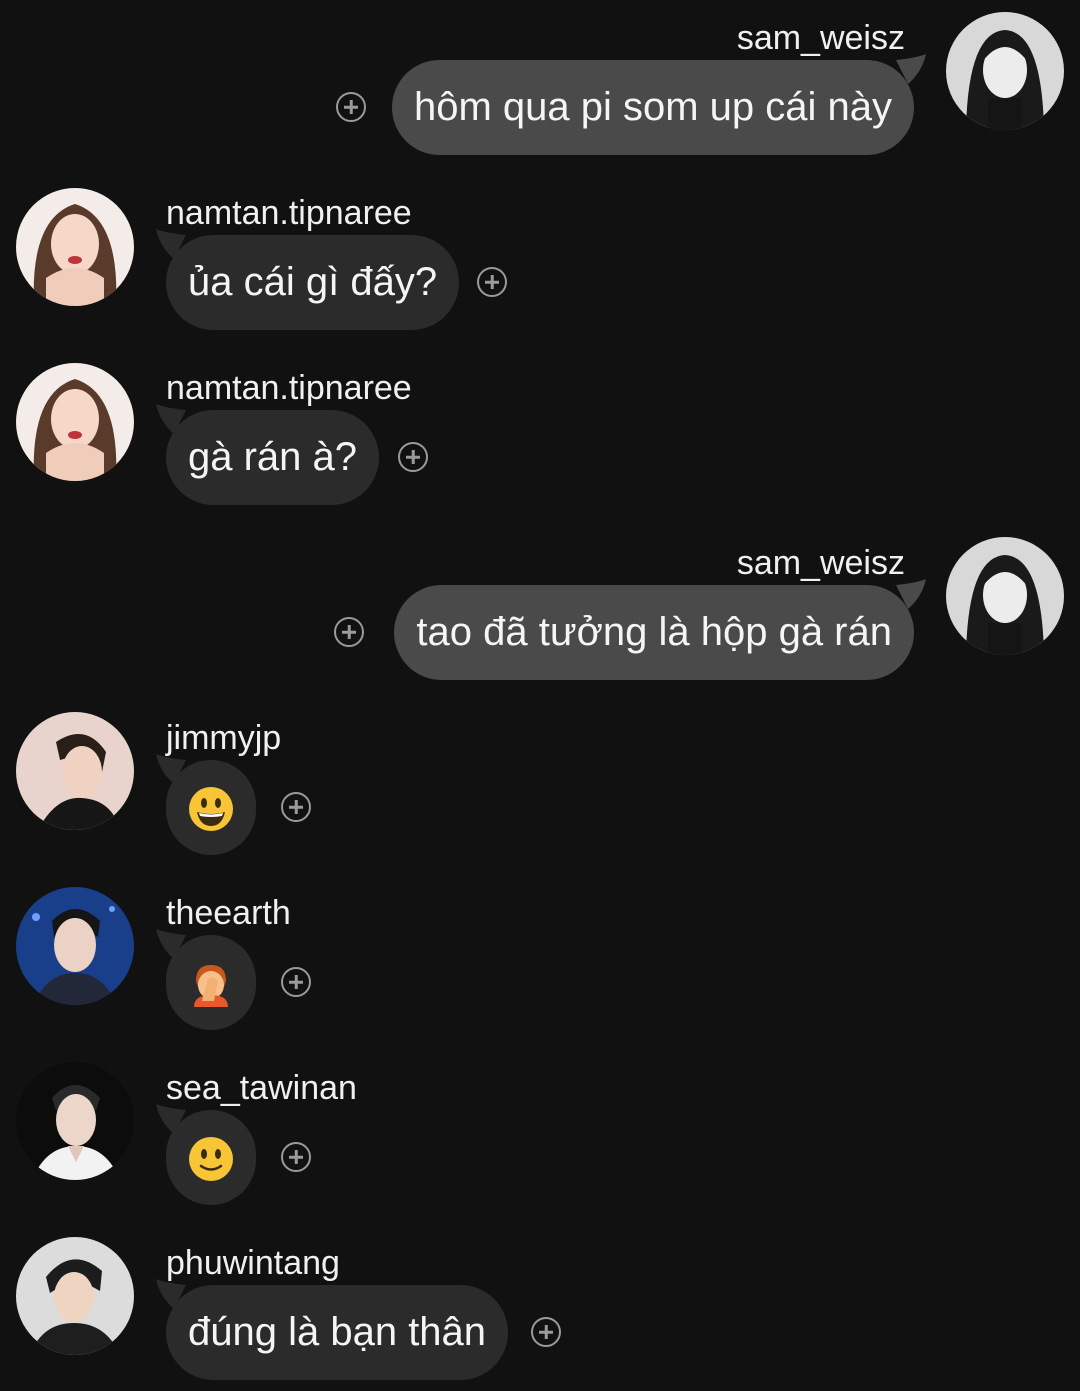 This screenshot has height=1391, width=1080. I want to click on message-text: hôm qua pi som up cái này, so click(652, 107).